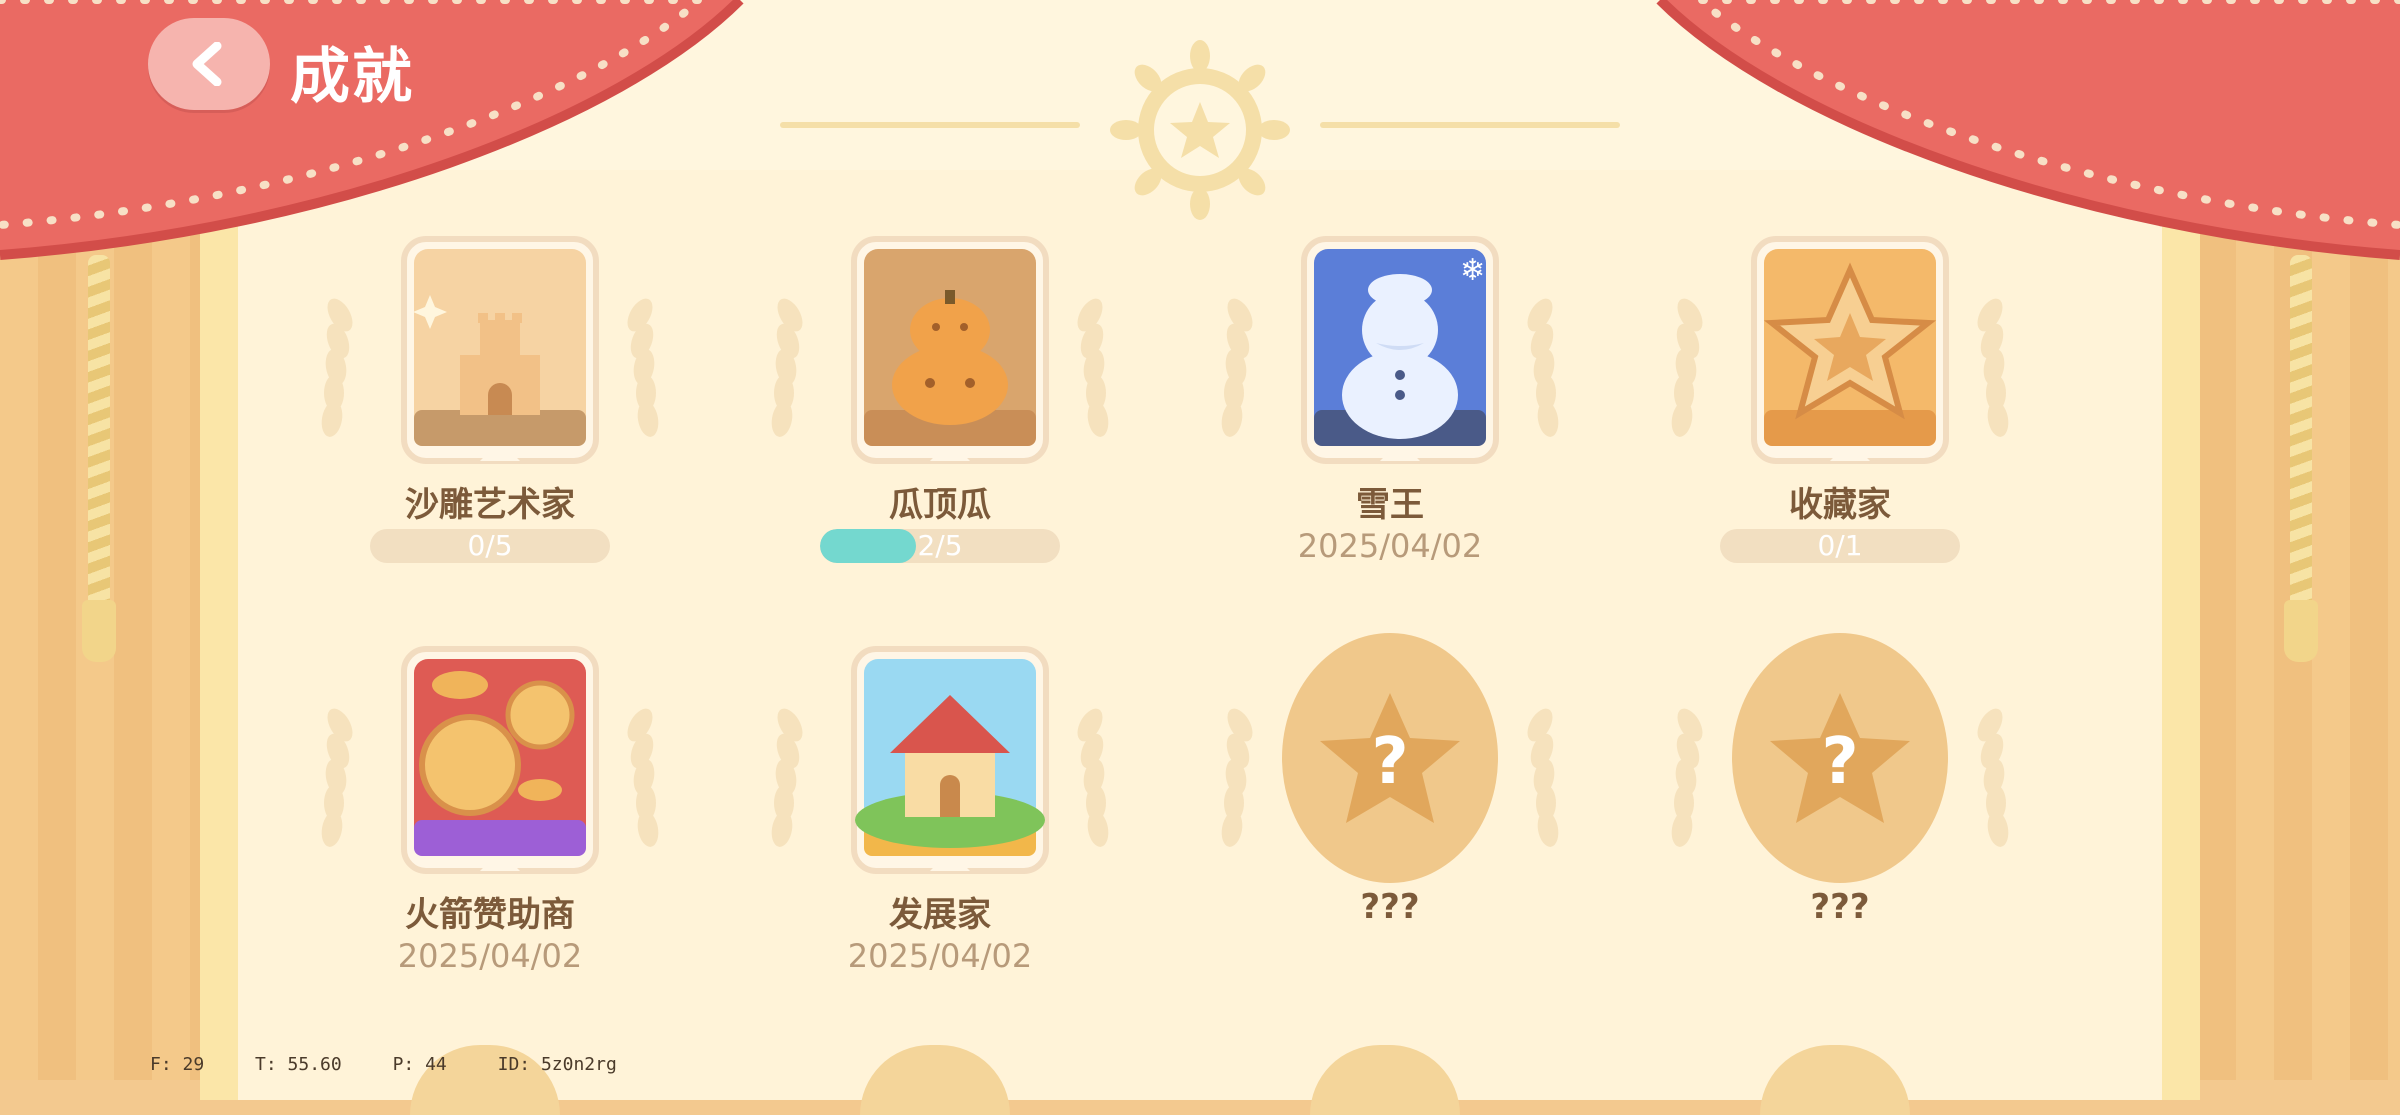 This screenshot has height=1115, width=2400. What do you see at coordinates (1850, 350) in the screenshot?
I see `star-icon` at bounding box center [1850, 350].